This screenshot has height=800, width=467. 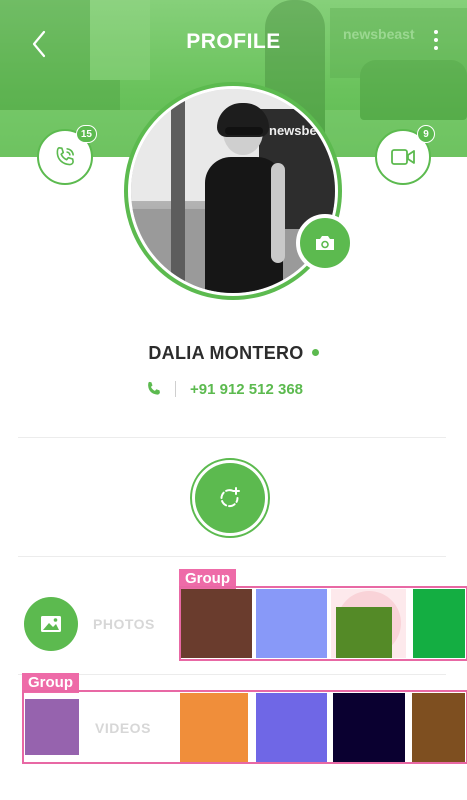 I want to click on profile-name: DALIA MONTERO, so click(x=226, y=353).